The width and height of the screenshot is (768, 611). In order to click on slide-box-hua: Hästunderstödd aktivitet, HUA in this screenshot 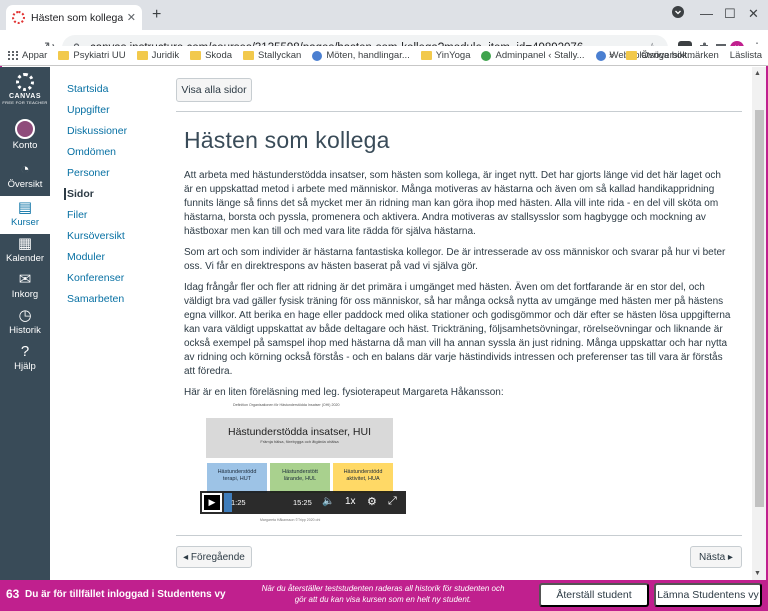, I will do `click(363, 478)`.